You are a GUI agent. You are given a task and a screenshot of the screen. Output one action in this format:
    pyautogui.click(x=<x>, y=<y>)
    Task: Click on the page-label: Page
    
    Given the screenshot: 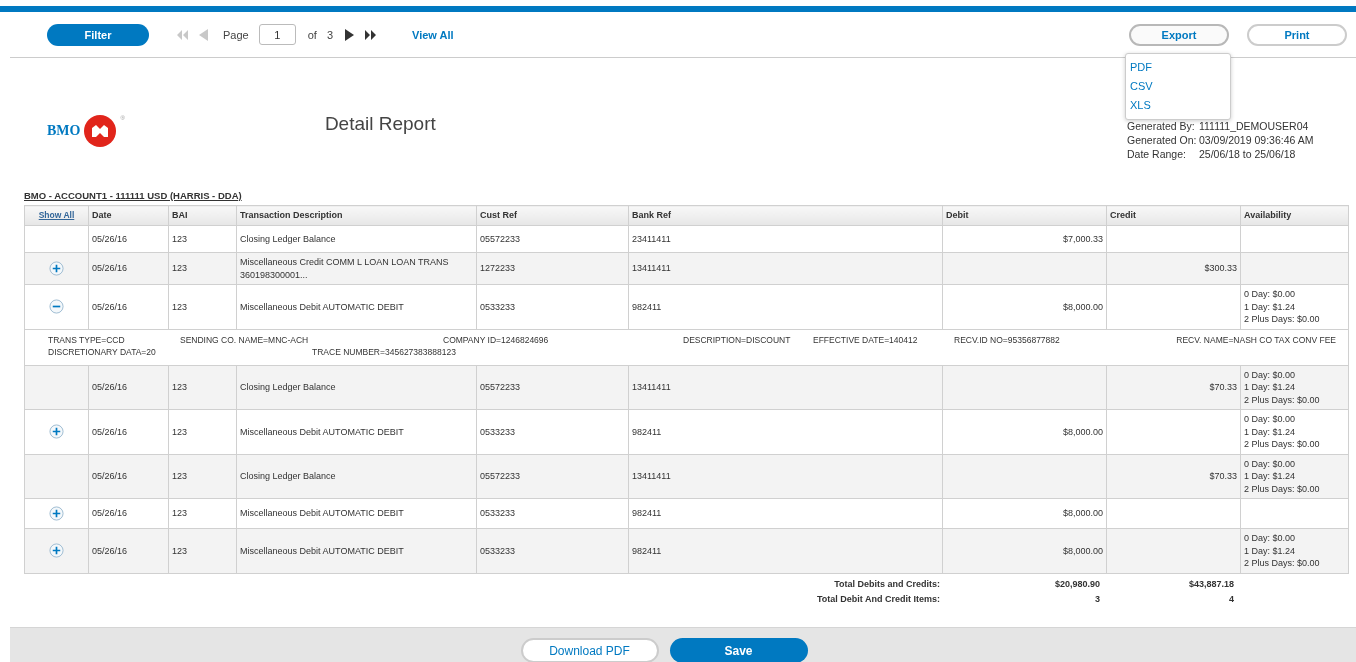 What is the action you would take?
    pyautogui.click(x=236, y=34)
    